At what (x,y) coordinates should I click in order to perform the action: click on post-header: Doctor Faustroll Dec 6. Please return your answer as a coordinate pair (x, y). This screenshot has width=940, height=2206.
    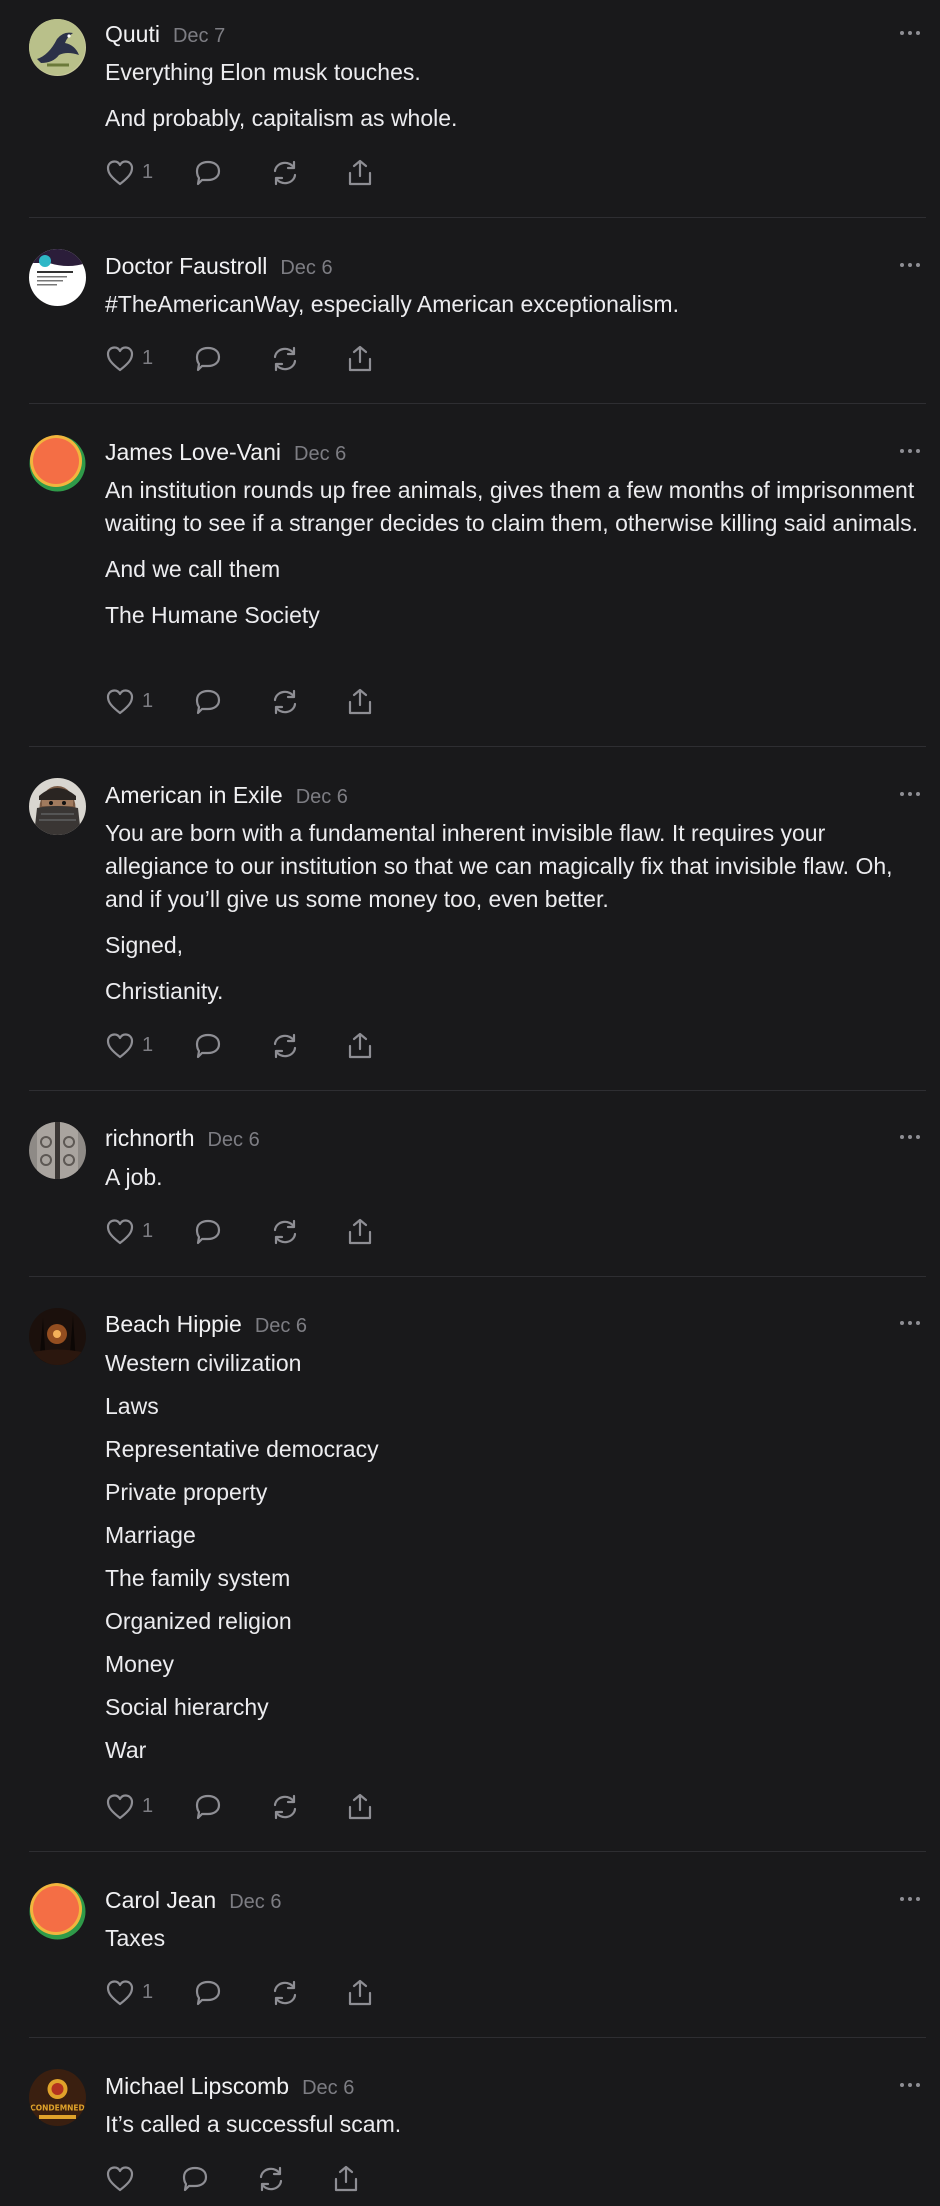
    Looking at the image, I should click on (219, 266).